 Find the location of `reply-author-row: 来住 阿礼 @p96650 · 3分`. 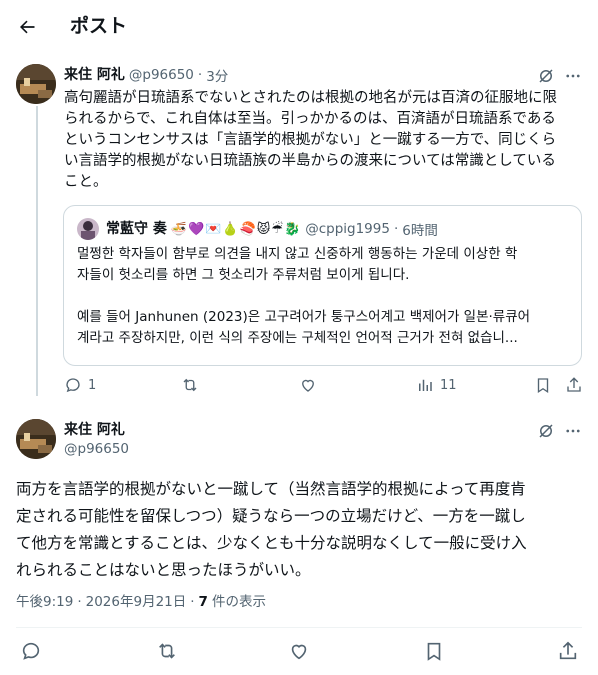

reply-author-row: 来住 阿礼 @p96650 · 3分 is located at coordinates (146, 75).